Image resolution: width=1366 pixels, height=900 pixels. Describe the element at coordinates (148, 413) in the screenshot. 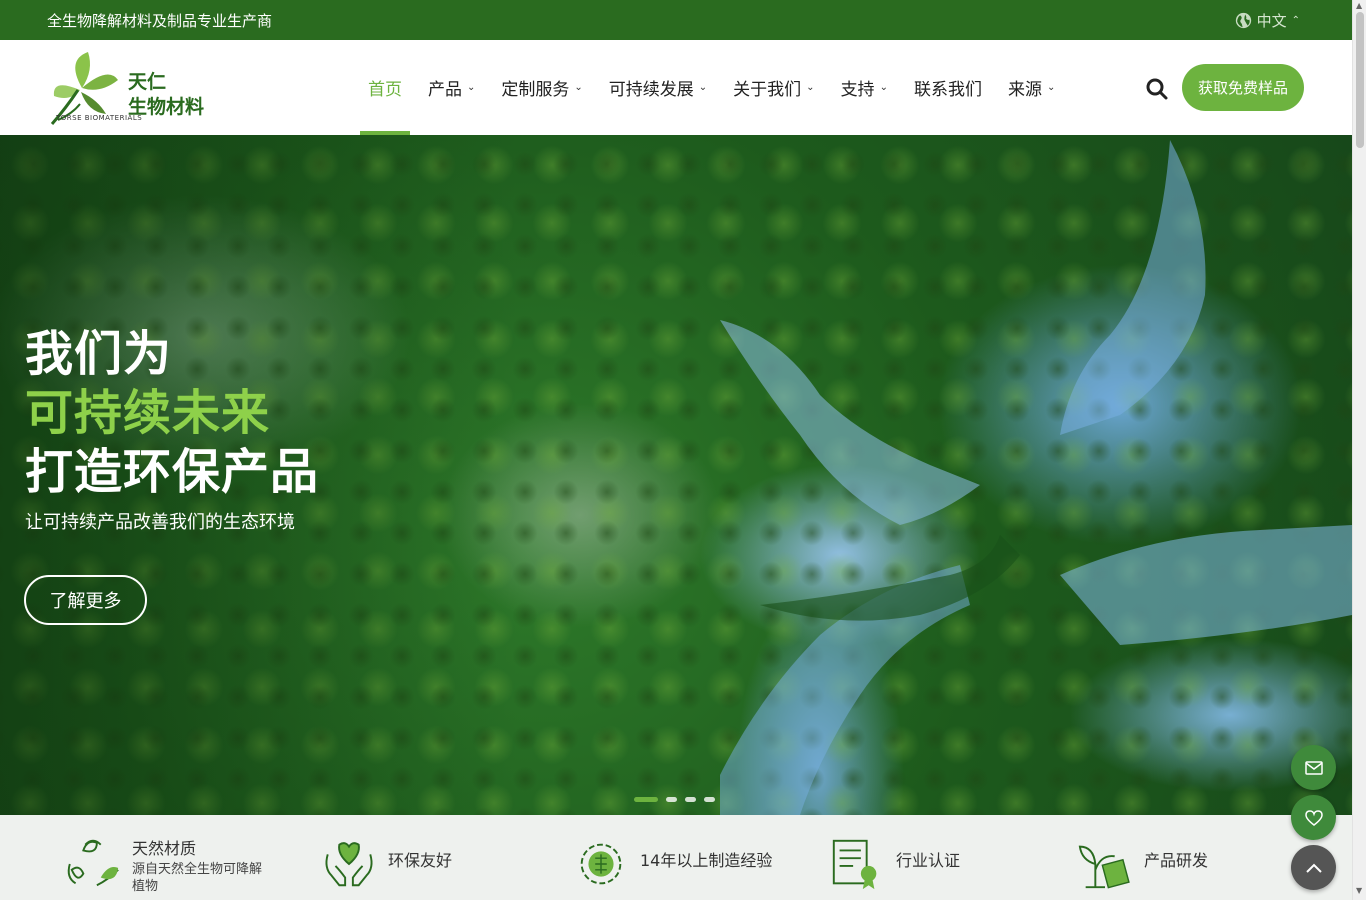

I see `hero-line-2: 可持续未来` at that location.